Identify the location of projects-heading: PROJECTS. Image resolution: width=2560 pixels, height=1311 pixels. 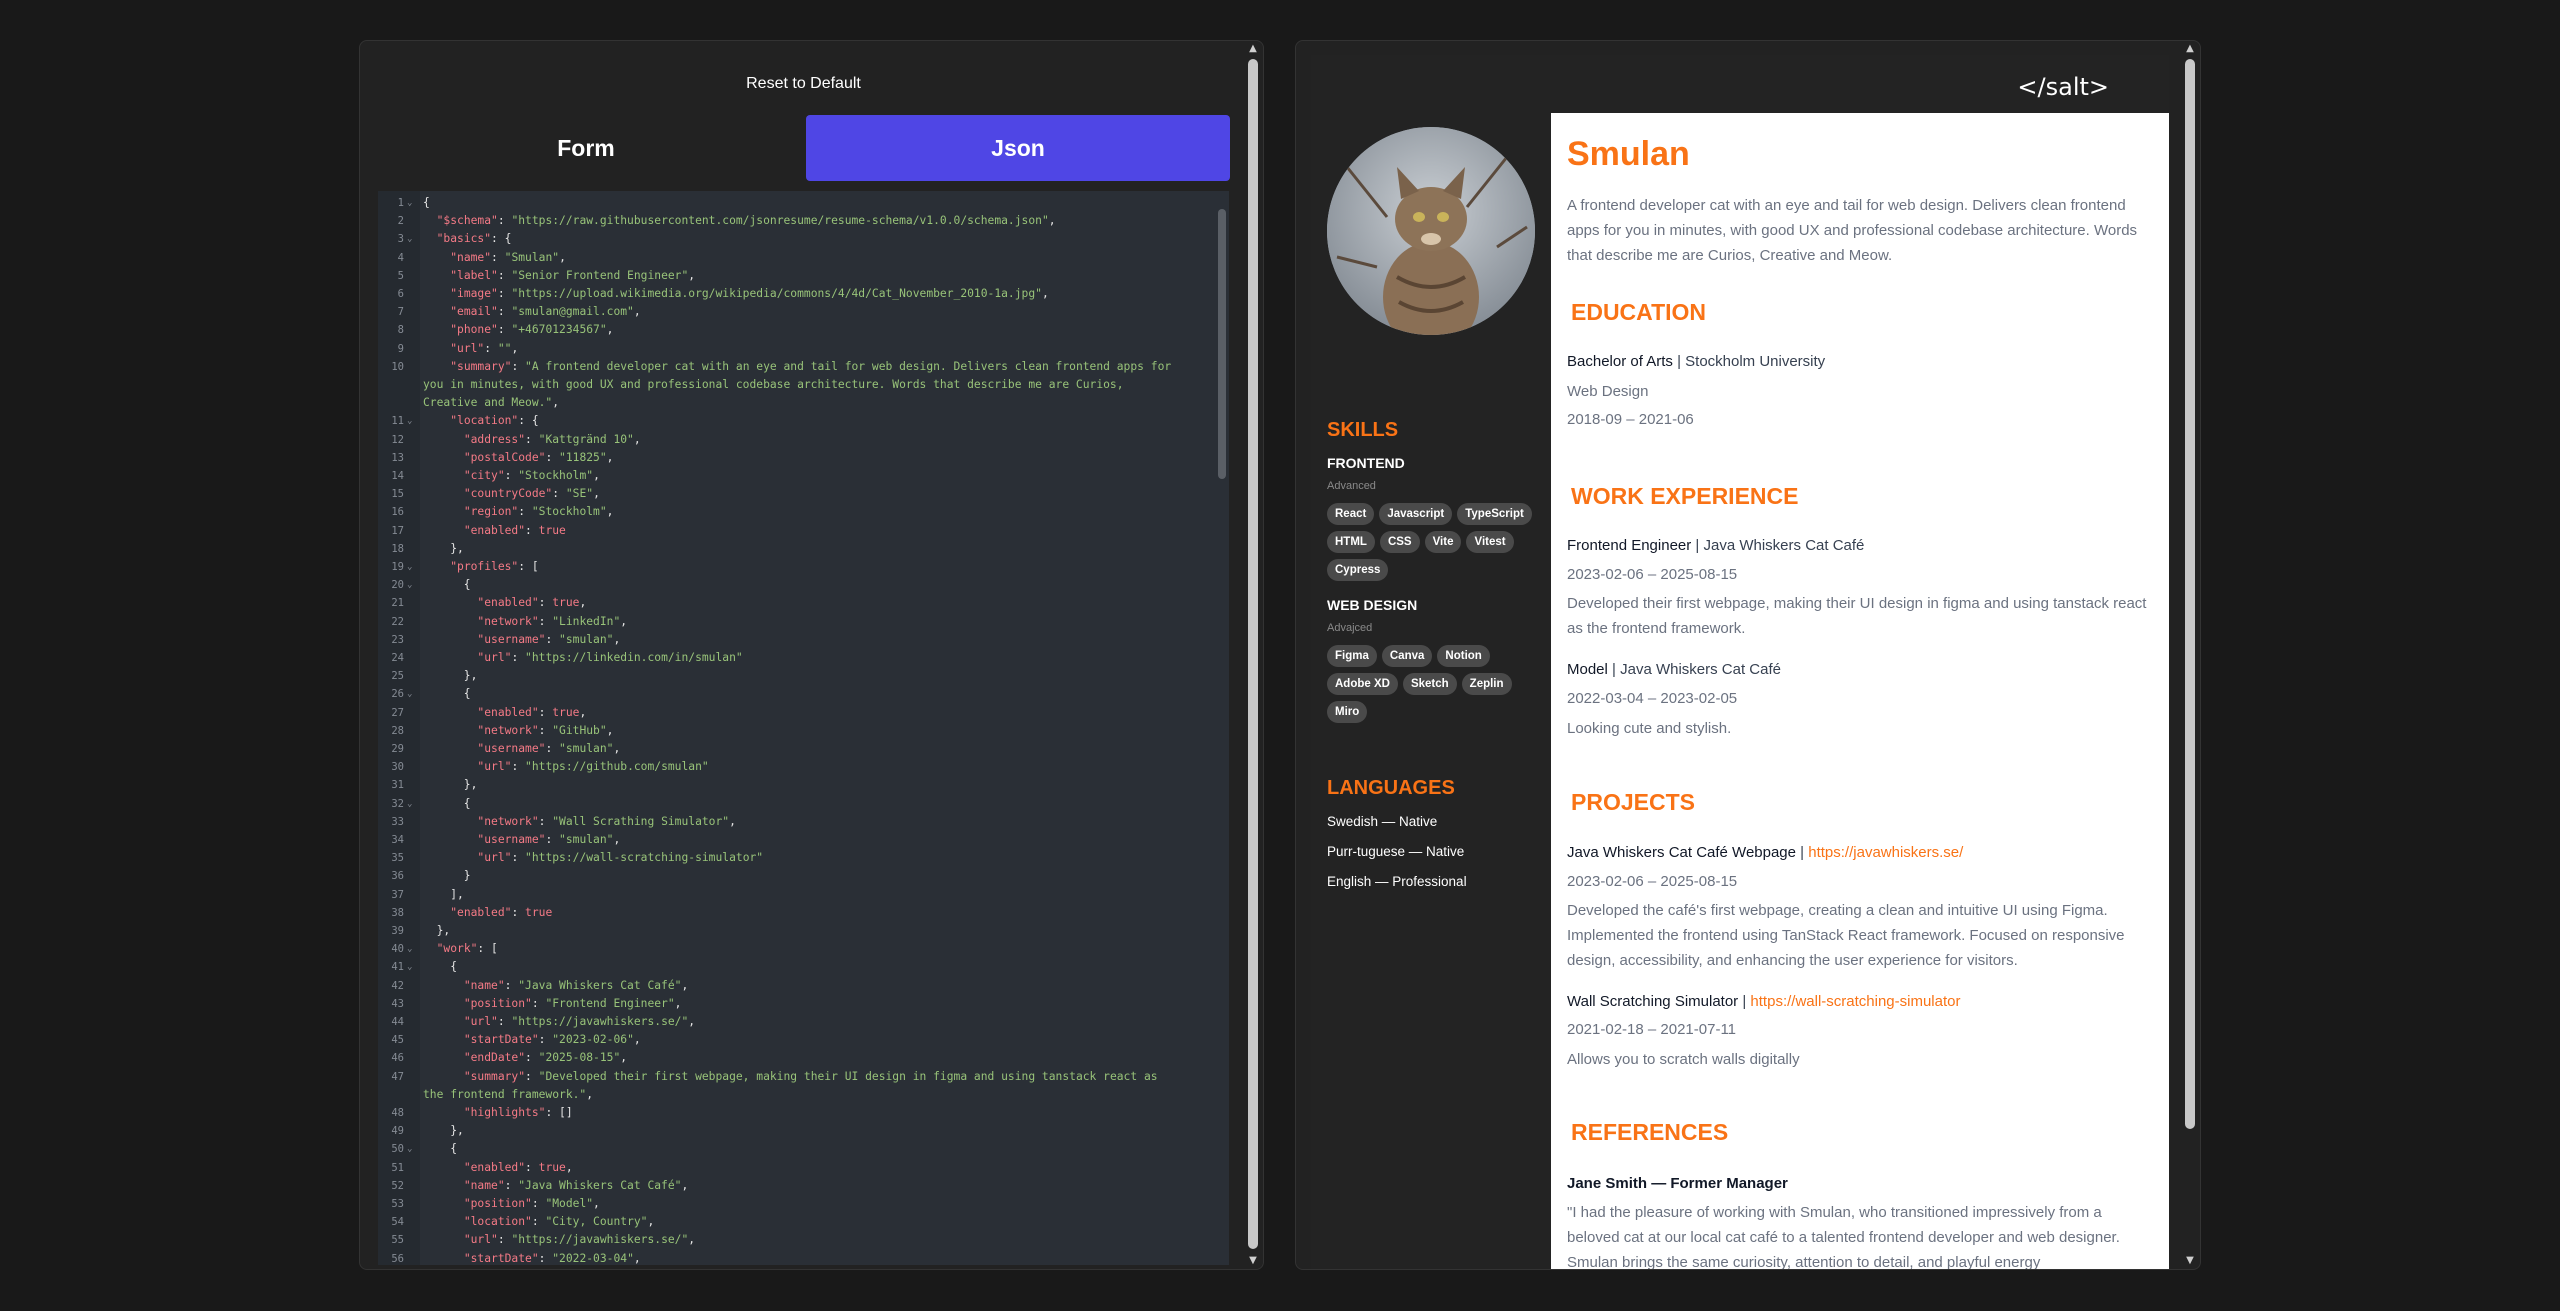
(1633, 802).